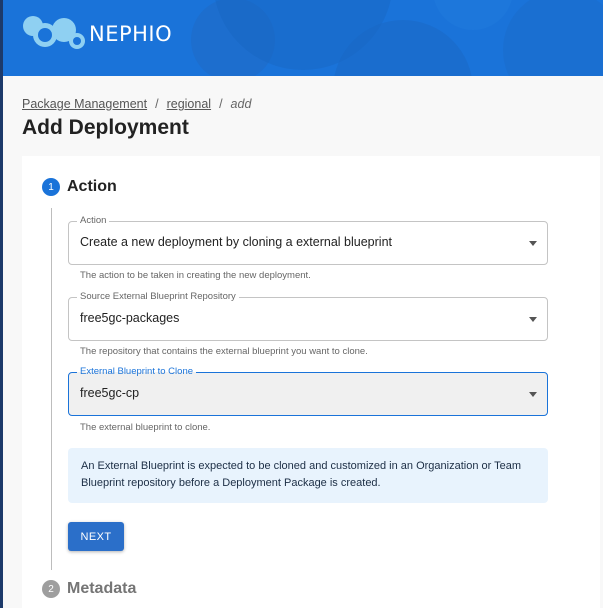  I want to click on breadcrumb: Package Management / regional / add, so click(136, 104).